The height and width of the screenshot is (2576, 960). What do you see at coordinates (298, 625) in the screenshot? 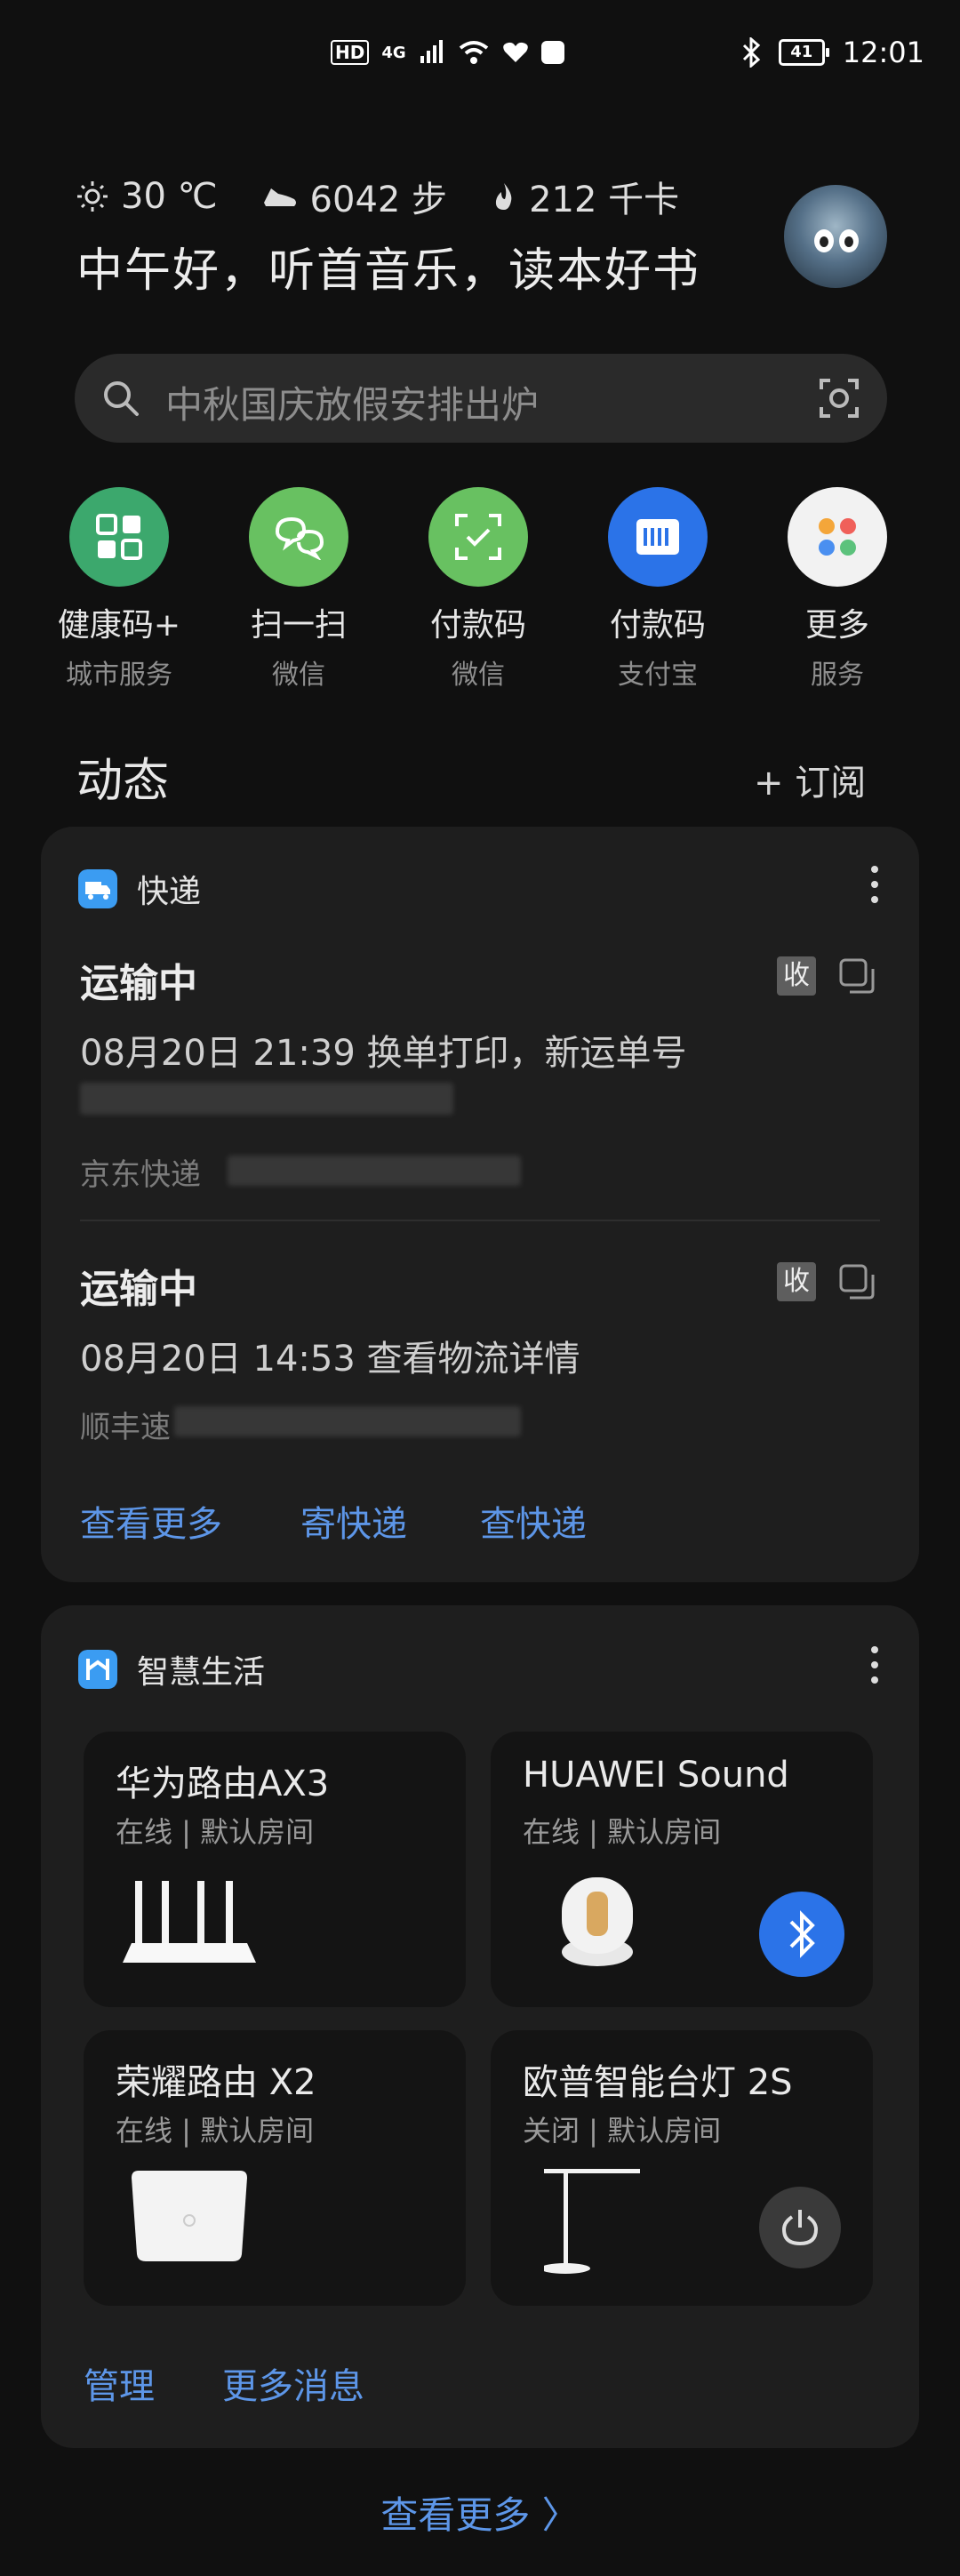
I see `quick-action-title: 扫一扫` at bounding box center [298, 625].